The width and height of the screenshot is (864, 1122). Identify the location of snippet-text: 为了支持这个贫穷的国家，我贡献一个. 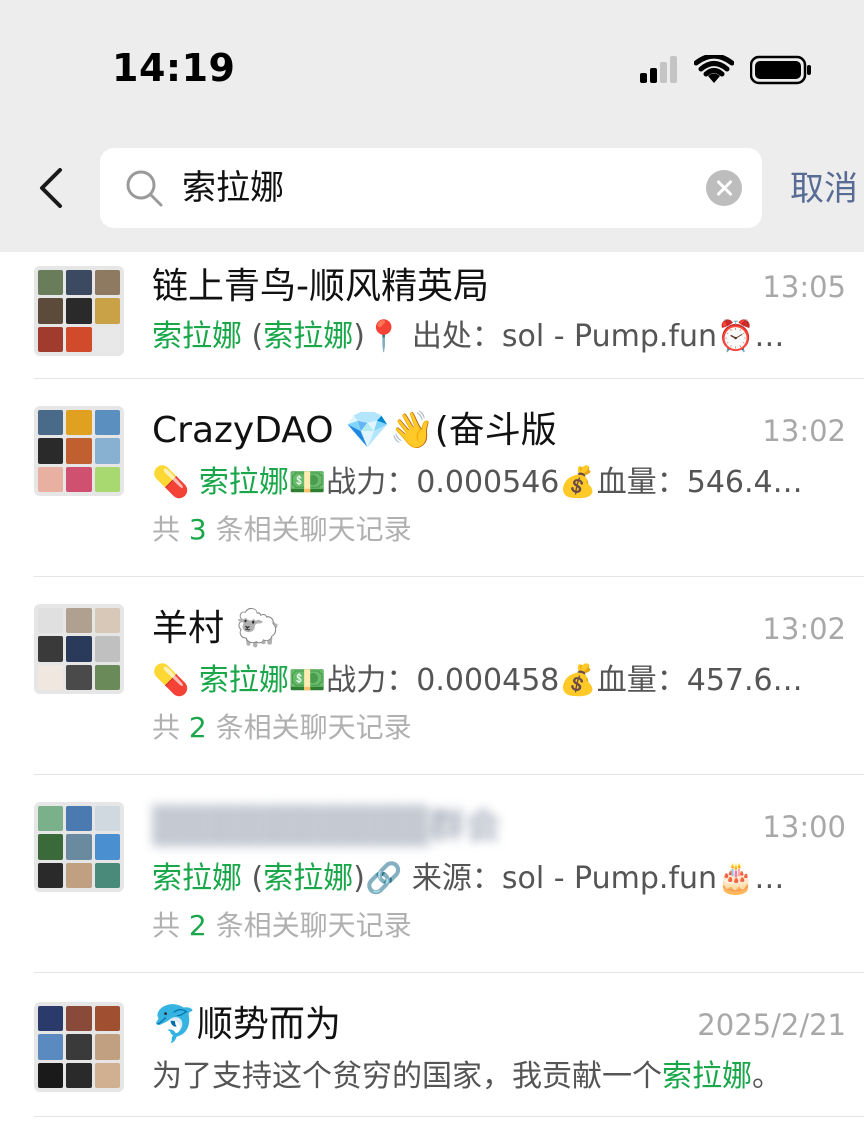
(407, 1076).